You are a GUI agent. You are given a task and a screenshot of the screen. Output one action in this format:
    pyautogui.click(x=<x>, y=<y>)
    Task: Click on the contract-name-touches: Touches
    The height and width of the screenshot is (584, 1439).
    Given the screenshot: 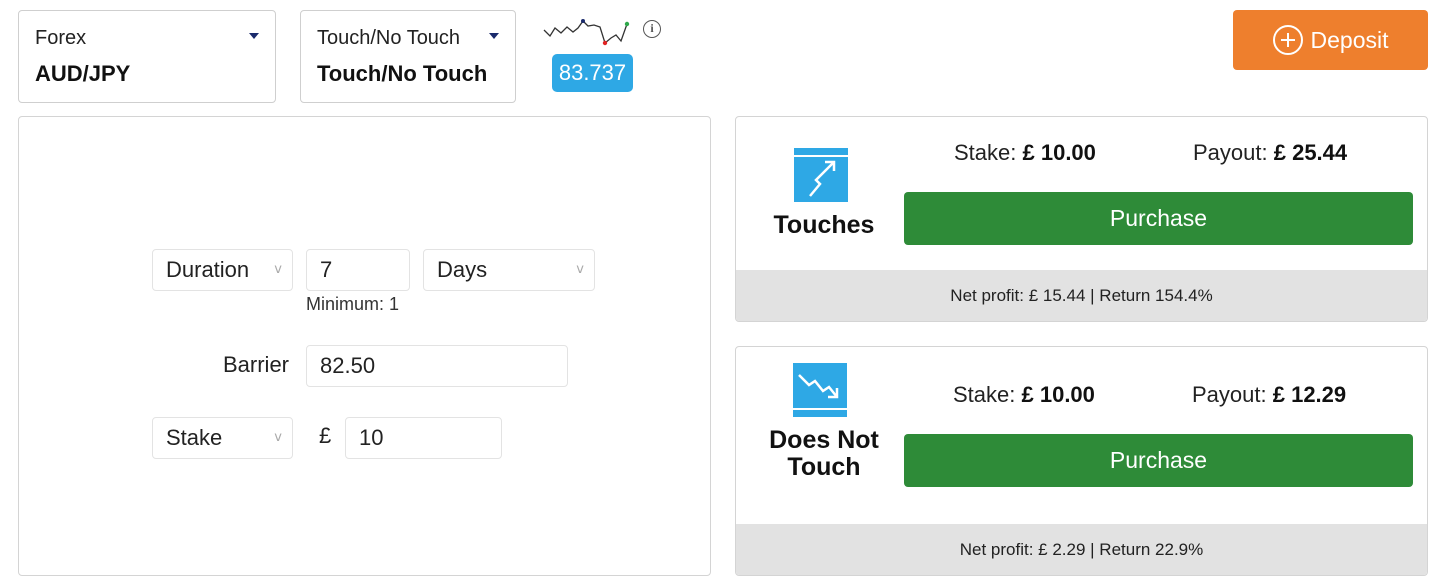 What is the action you would take?
    pyautogui.click(x=824, y=225)
    